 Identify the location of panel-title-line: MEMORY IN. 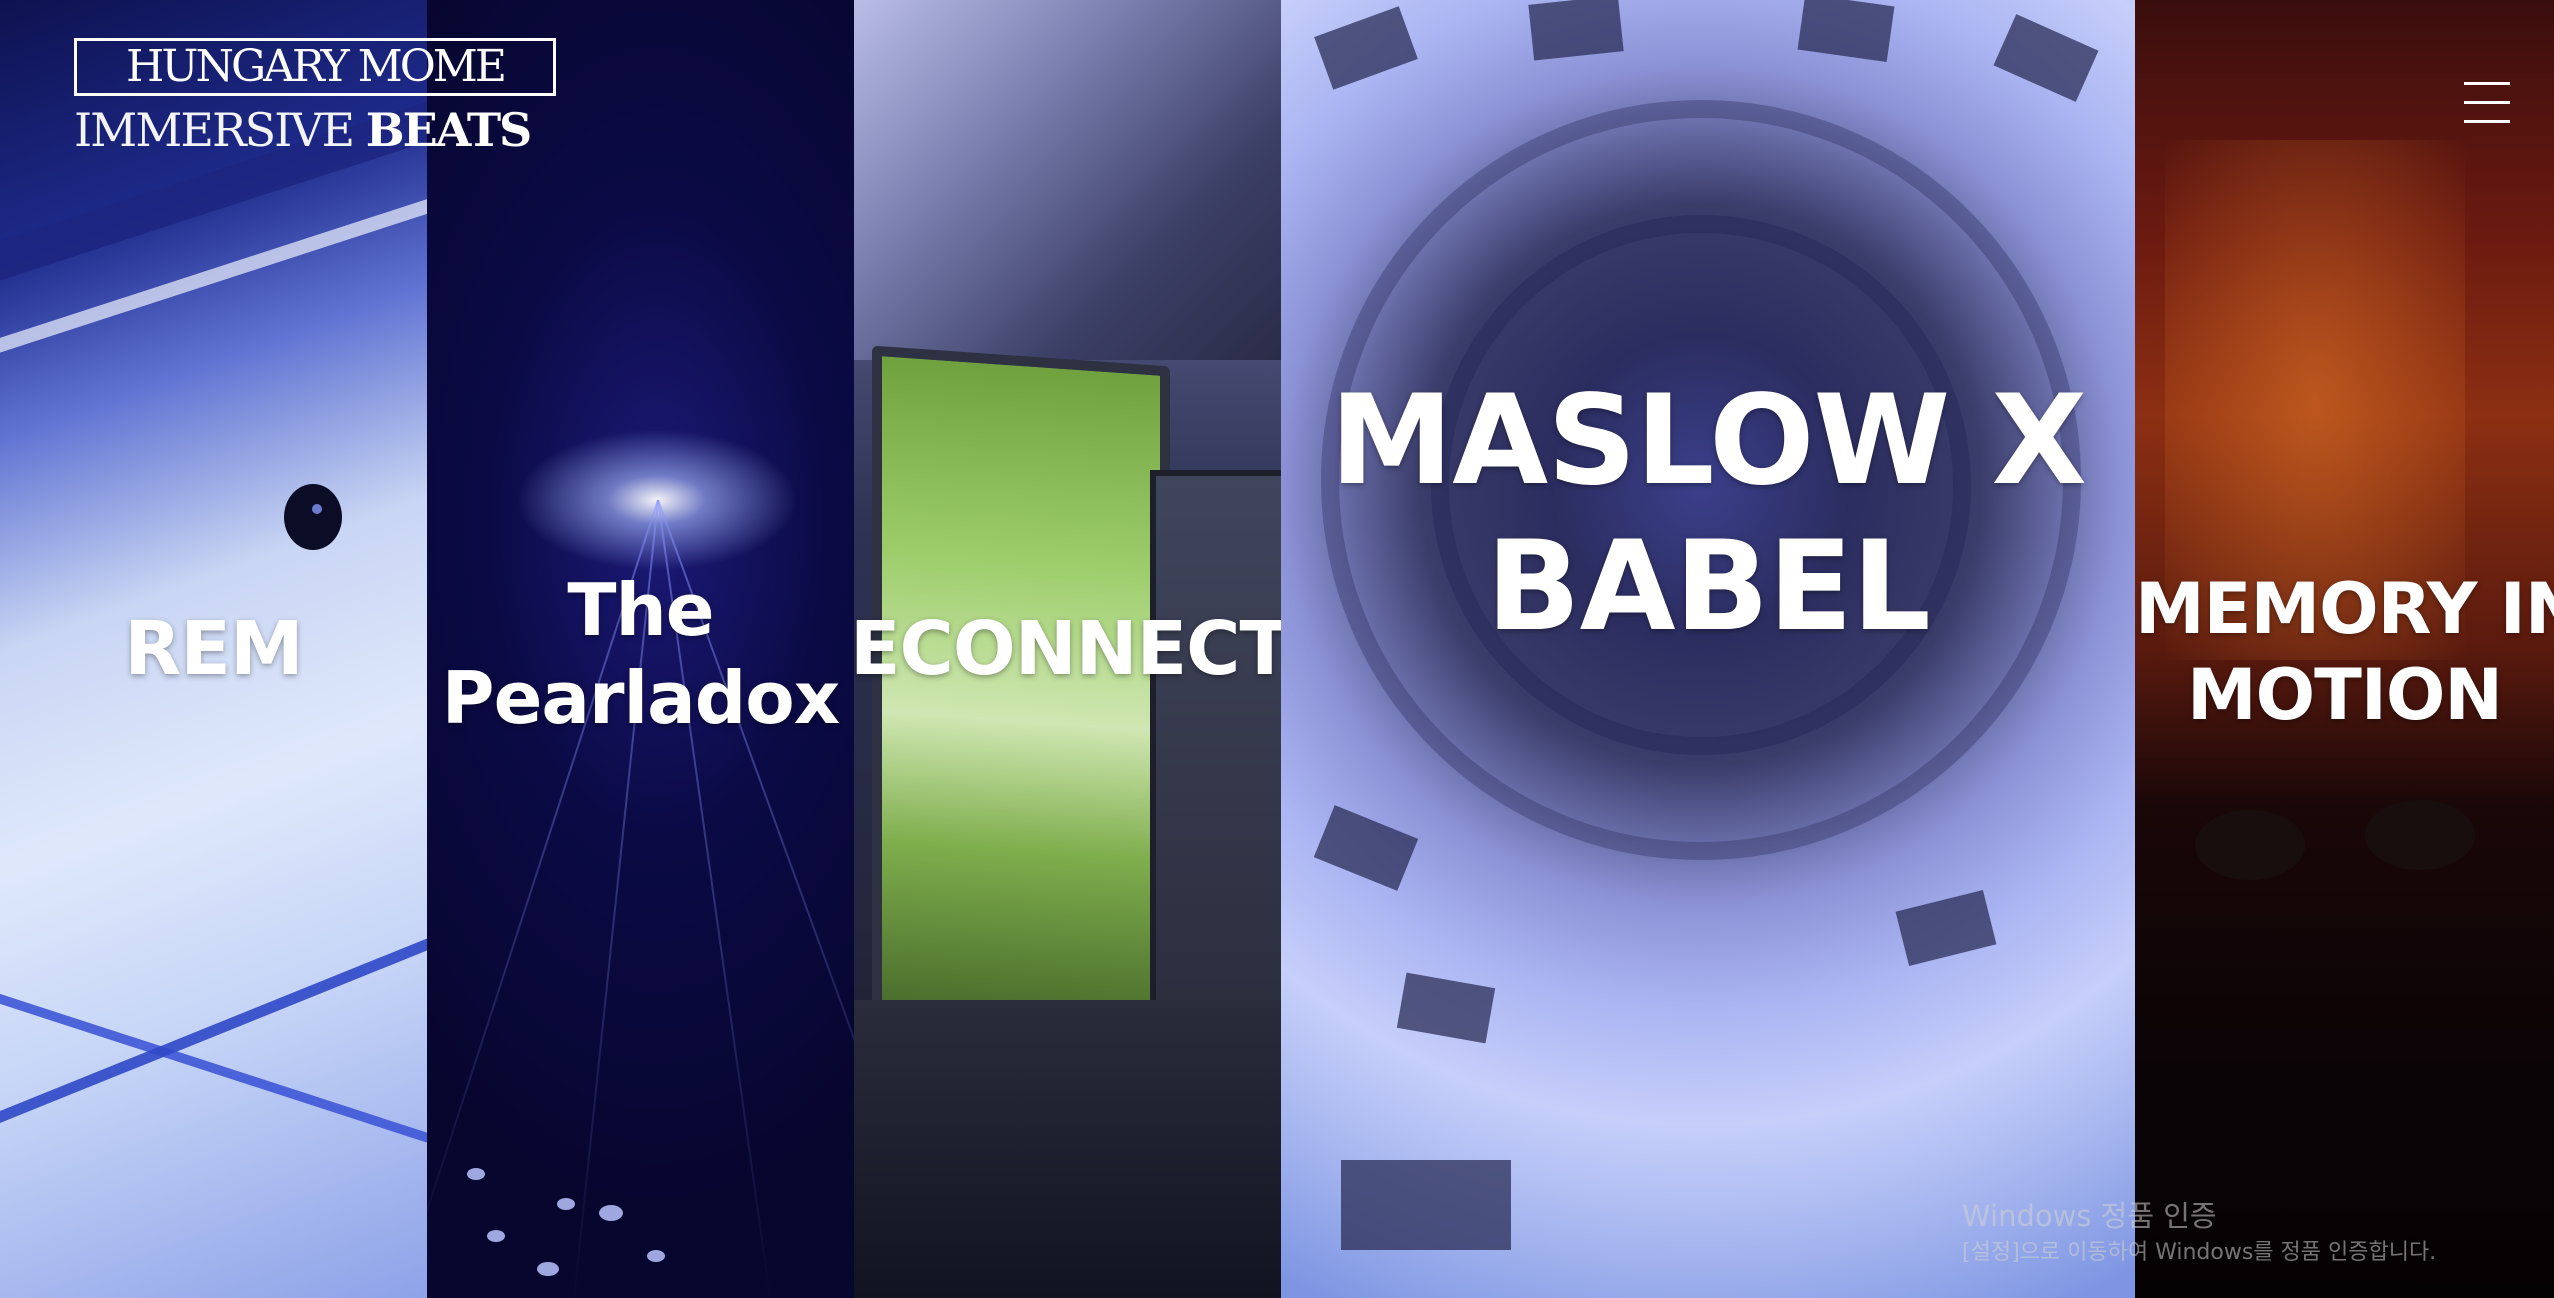
(2344, 609).